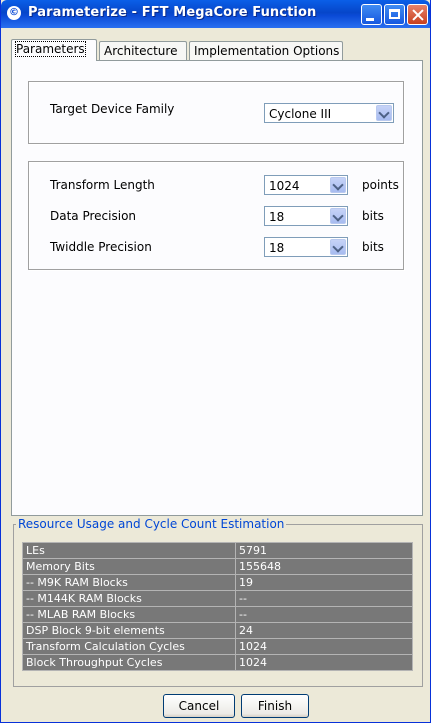 The width and height of the screenshot is (431, 723). I want to click on tab-architecture: Architecture, so click(143, 50).